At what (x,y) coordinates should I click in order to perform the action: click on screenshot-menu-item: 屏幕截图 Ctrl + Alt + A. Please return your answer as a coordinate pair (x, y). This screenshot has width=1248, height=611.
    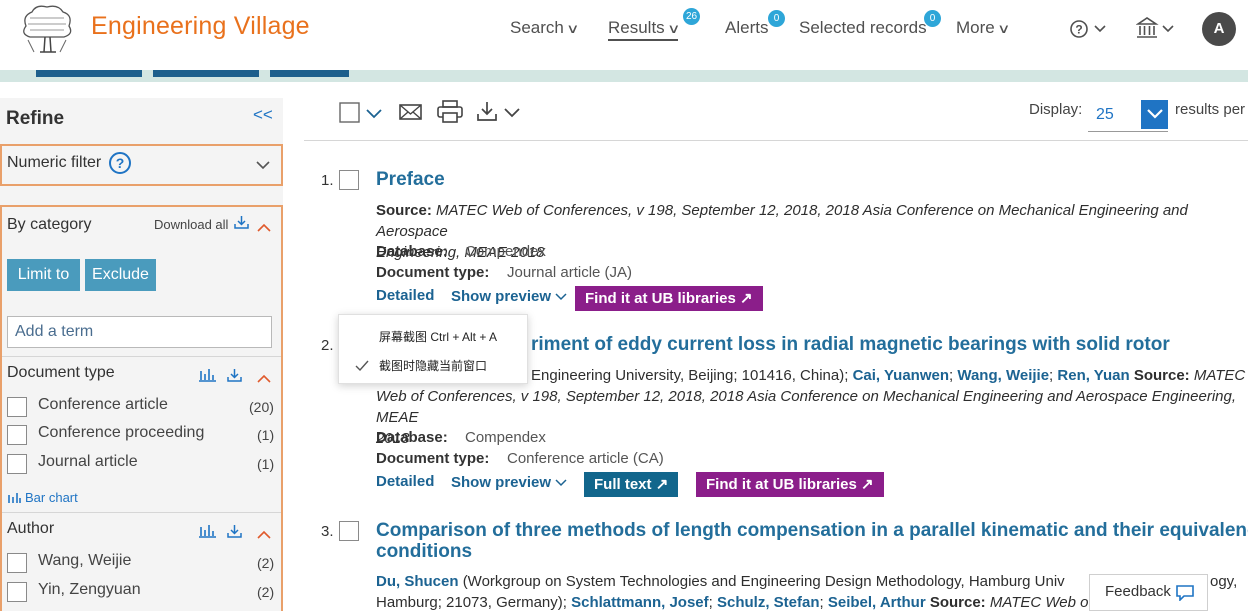
    Looking at the image, I should click on (438, 336).